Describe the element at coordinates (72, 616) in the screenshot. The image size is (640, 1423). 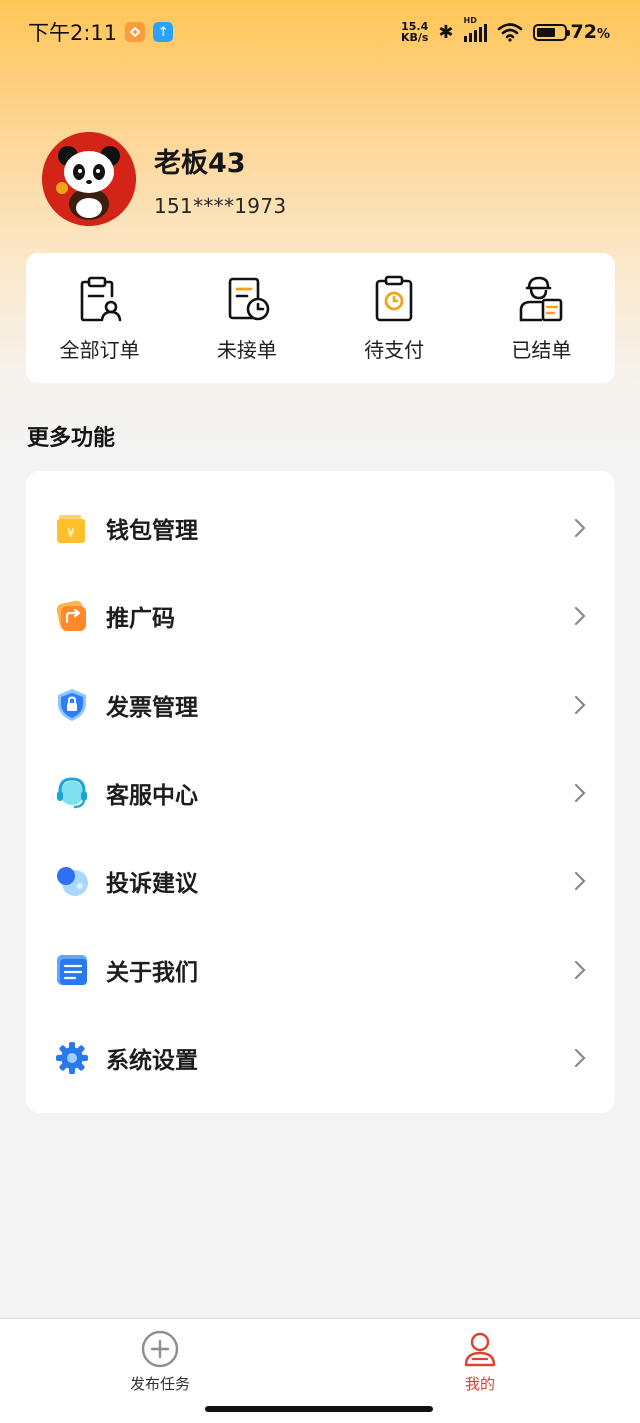
I see `share-icon` at that location.